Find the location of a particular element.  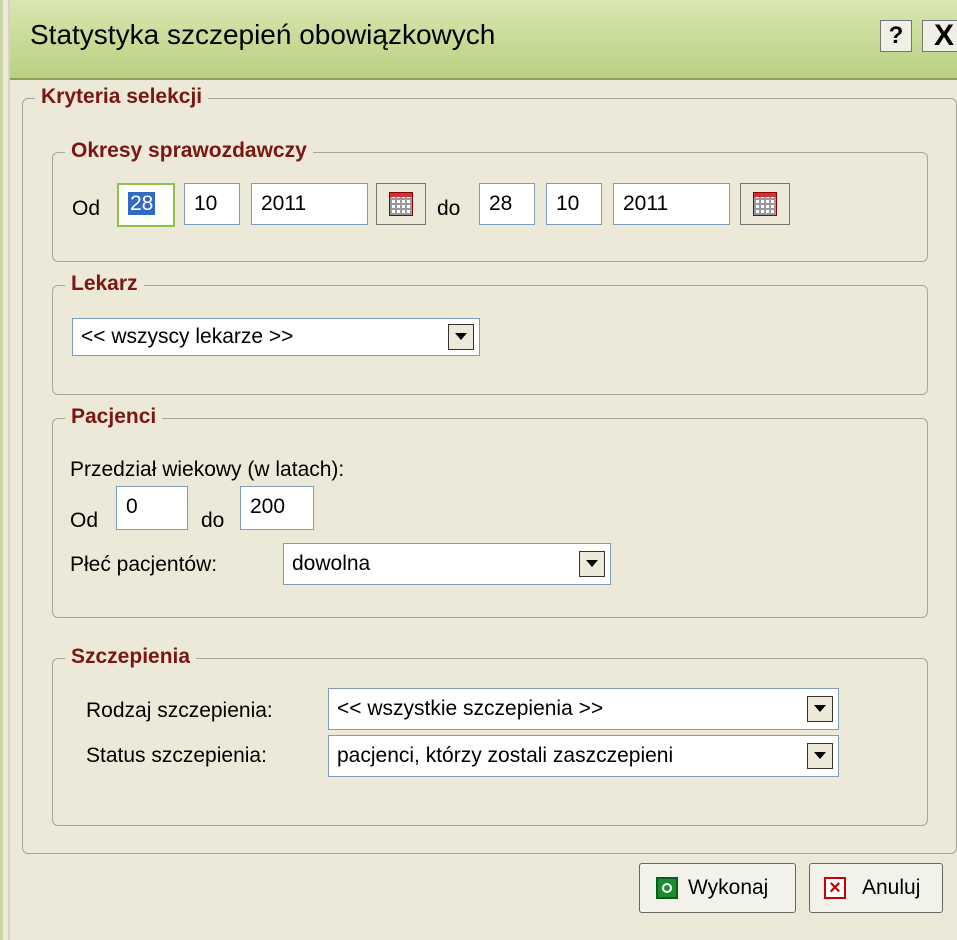

vaccination-status-value: pacjenci, którzy zostali zaszczepieni is located at coordinates (505, 755).